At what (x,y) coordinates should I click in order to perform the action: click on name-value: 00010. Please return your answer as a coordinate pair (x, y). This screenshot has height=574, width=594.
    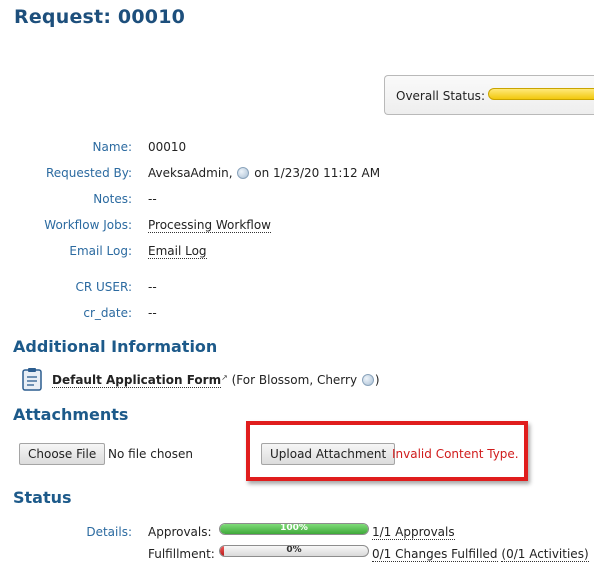
    Looking at the image, I should click on (167, 147).